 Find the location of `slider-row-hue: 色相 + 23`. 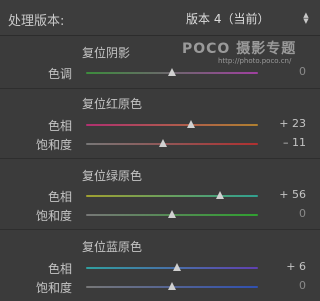

slider-row-hue: 色相 + 23 is located at coordinates (160, 125).